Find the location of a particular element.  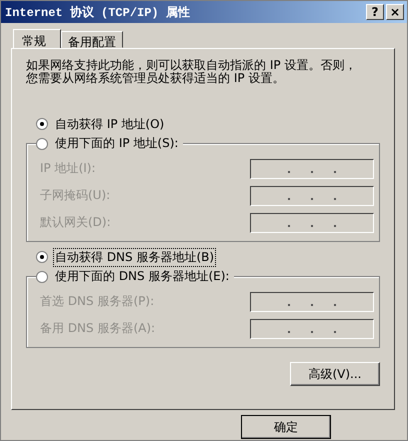

radio-label: 自动获得 IP 地址(O) is located at coordinates (109, 124).